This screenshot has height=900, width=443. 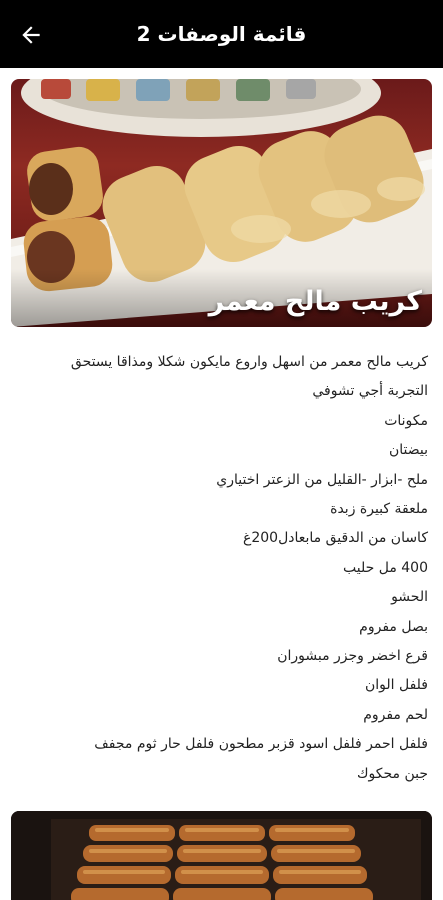 I want to click on recipe-line: التجربة أجي تشوفي, so click(x=370, y=391).